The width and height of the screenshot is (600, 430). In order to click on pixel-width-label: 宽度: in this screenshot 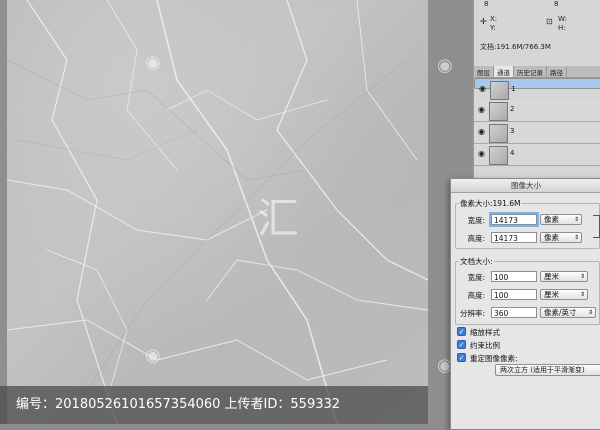, I will do `click(476, 220)`.